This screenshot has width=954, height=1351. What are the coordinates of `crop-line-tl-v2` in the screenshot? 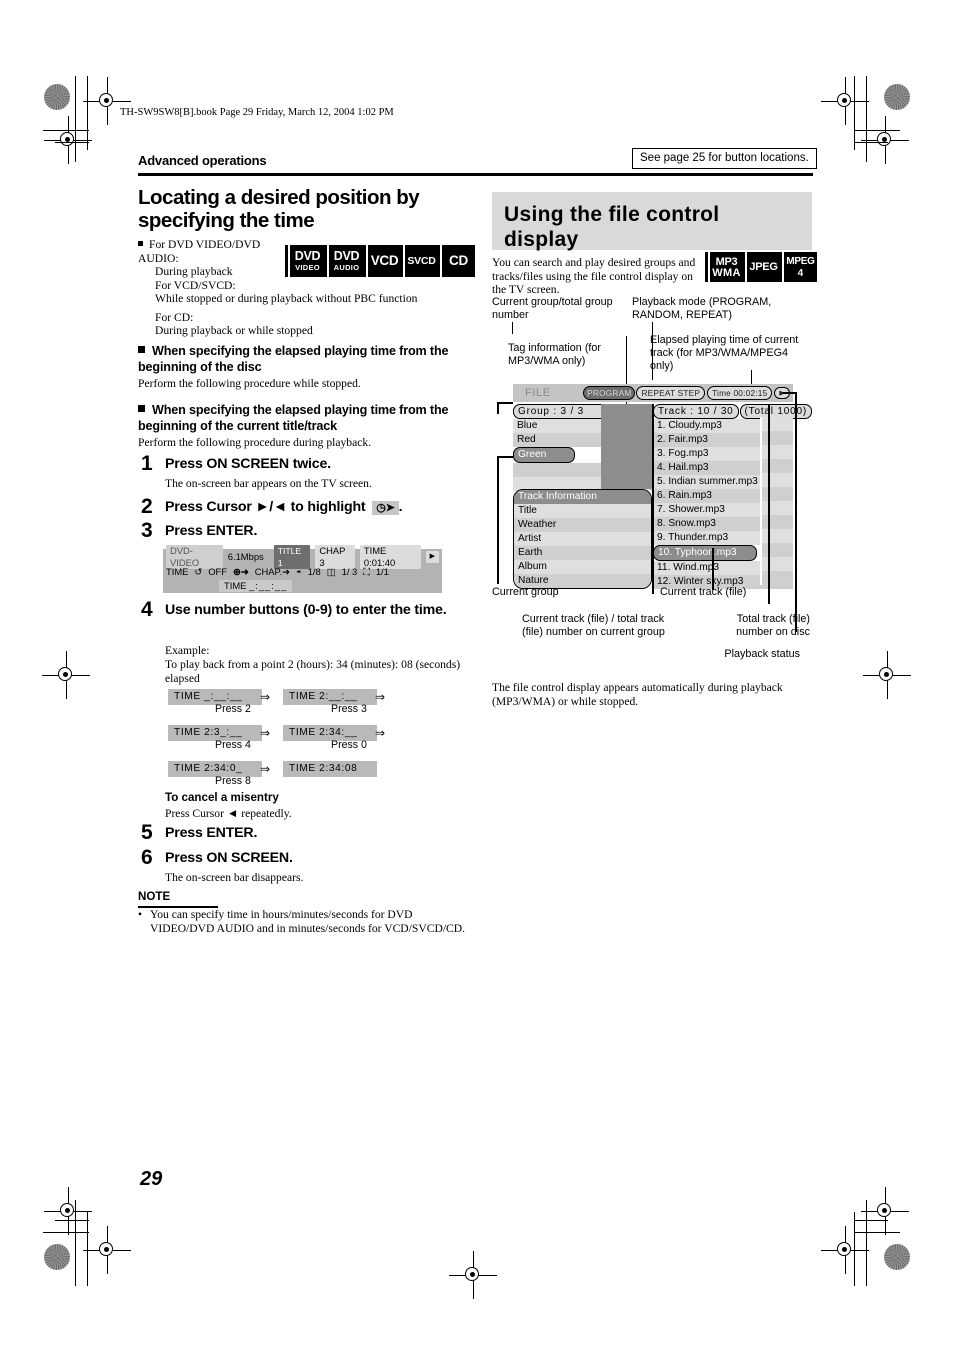 It's located at (87, 113).